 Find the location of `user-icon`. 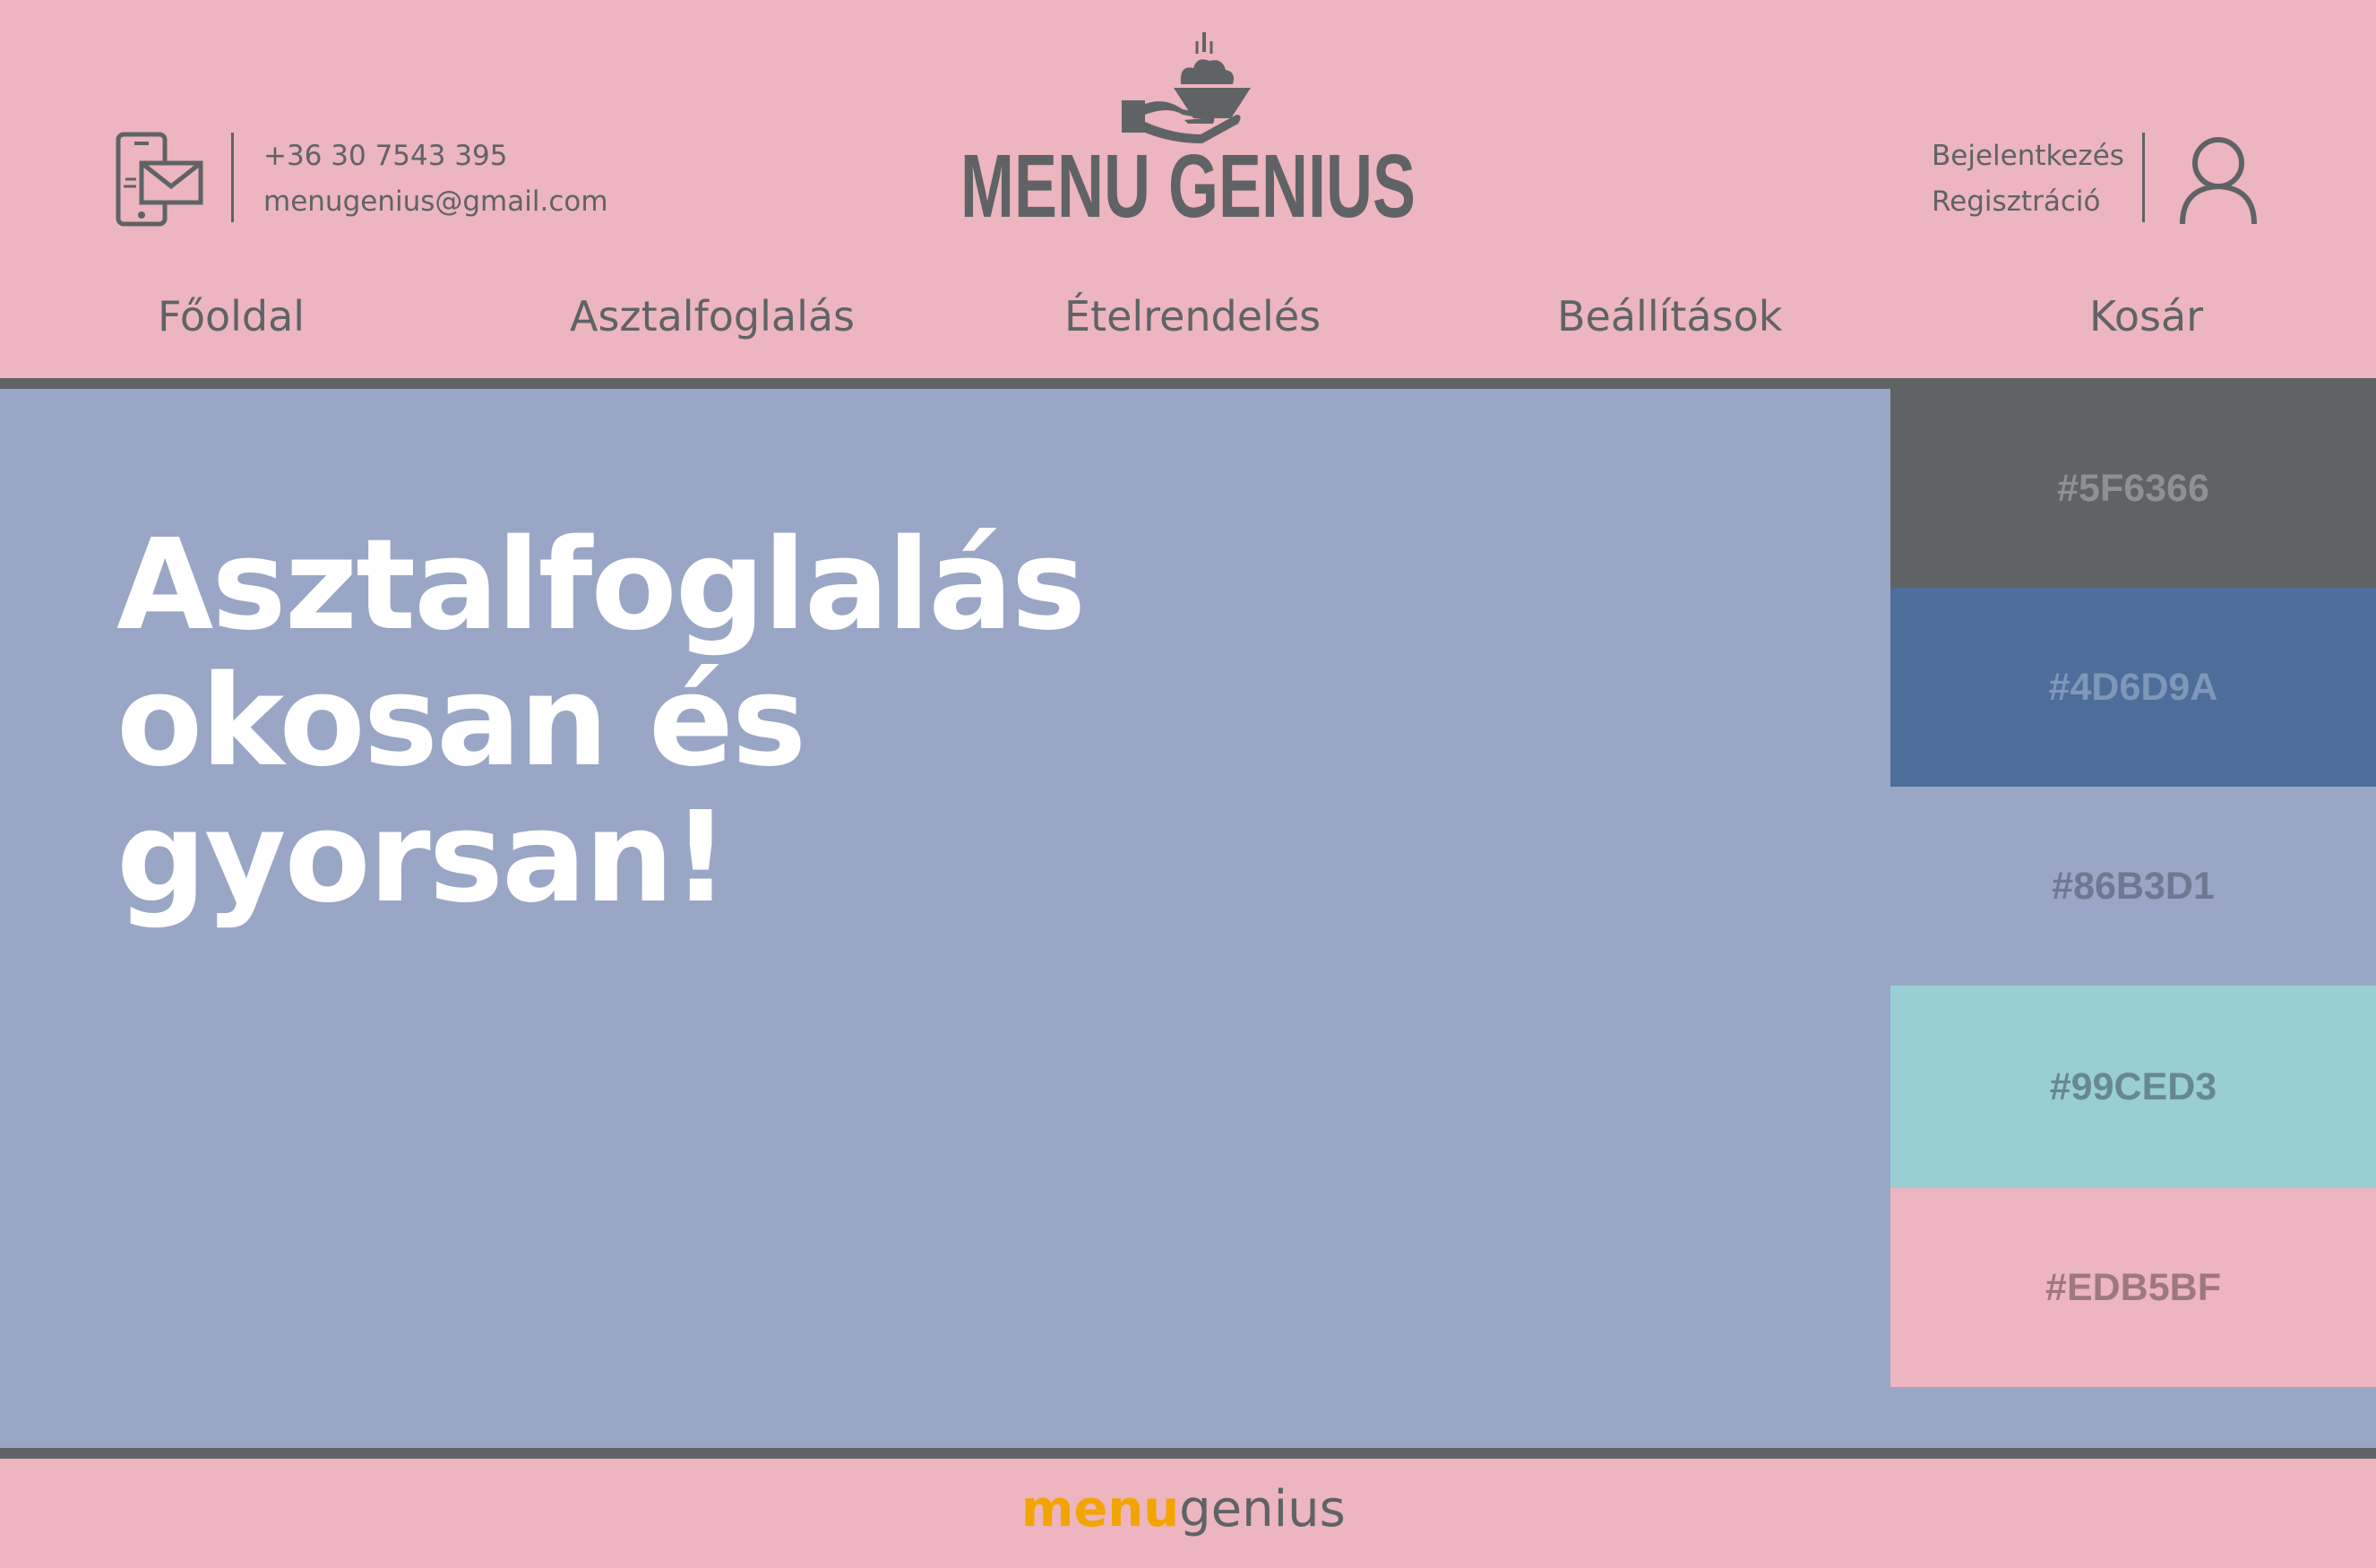

user-icon is located at coordinates (2218, 180).